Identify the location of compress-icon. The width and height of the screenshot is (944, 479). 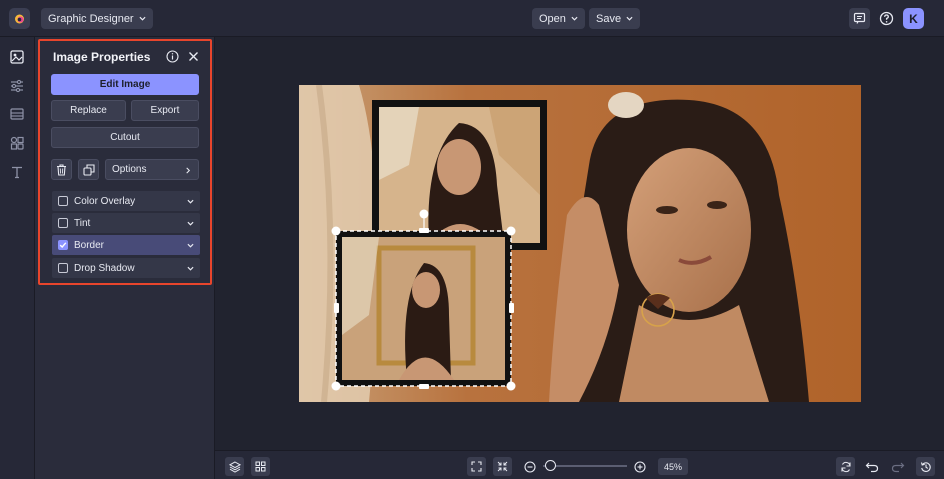
(502, 466).